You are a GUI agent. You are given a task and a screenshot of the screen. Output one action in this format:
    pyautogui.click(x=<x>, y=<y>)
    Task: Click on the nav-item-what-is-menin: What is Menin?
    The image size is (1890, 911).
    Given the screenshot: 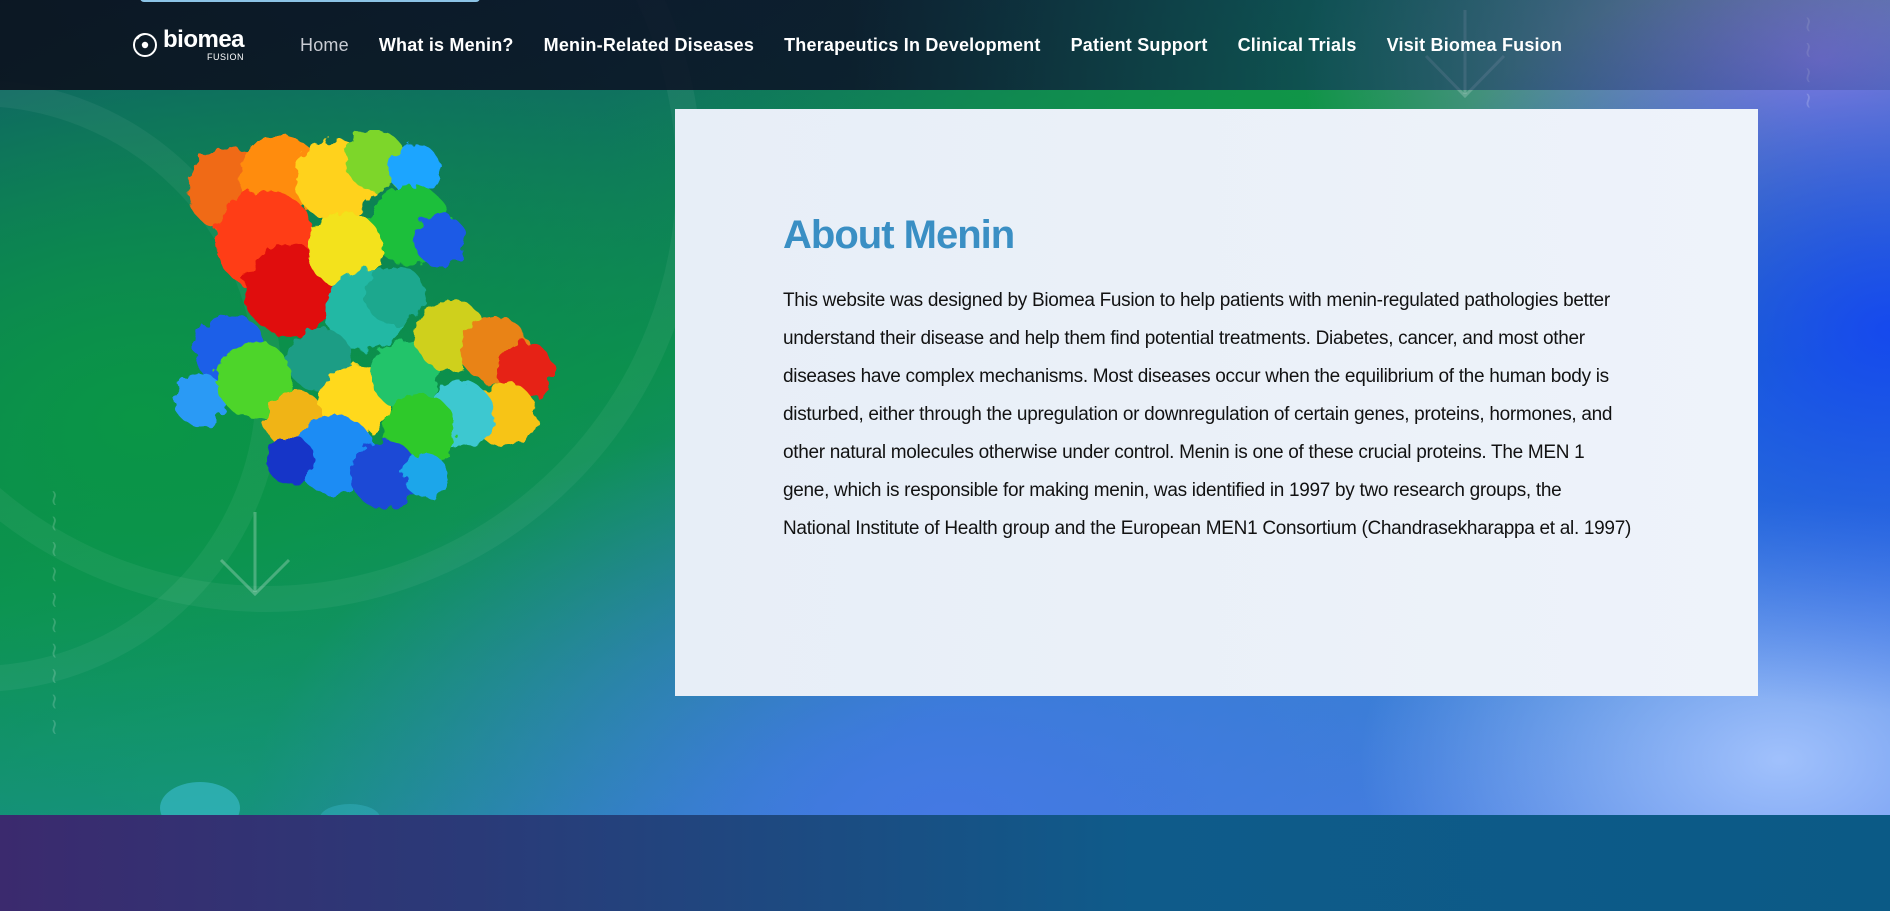 What is the action you would take?
    pyautogui.click(x=446, y=45)
    